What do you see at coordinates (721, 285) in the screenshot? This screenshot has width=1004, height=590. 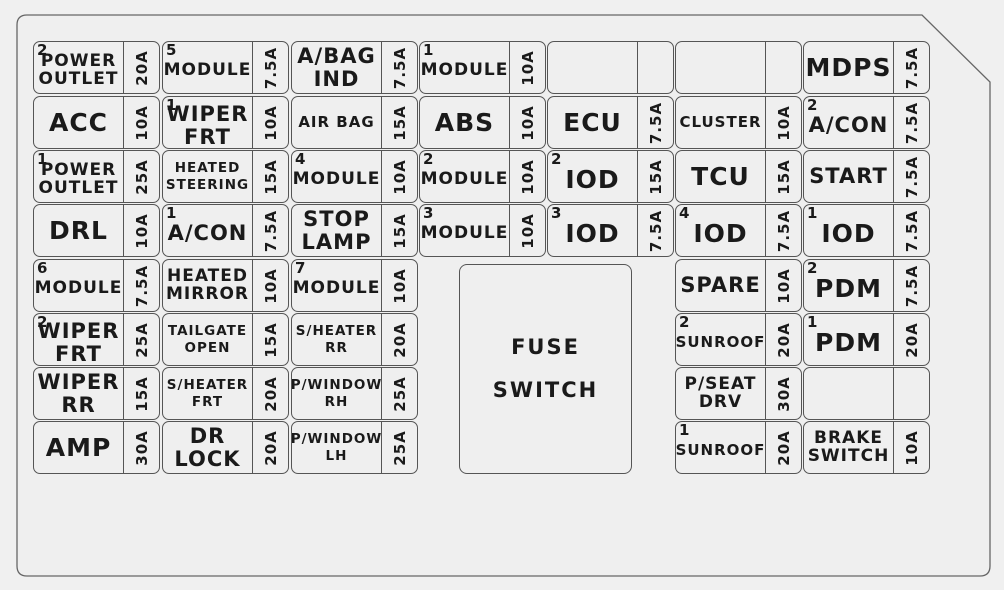 I see `fuse-label-area: SPARE` at bounding box center [721, 285].